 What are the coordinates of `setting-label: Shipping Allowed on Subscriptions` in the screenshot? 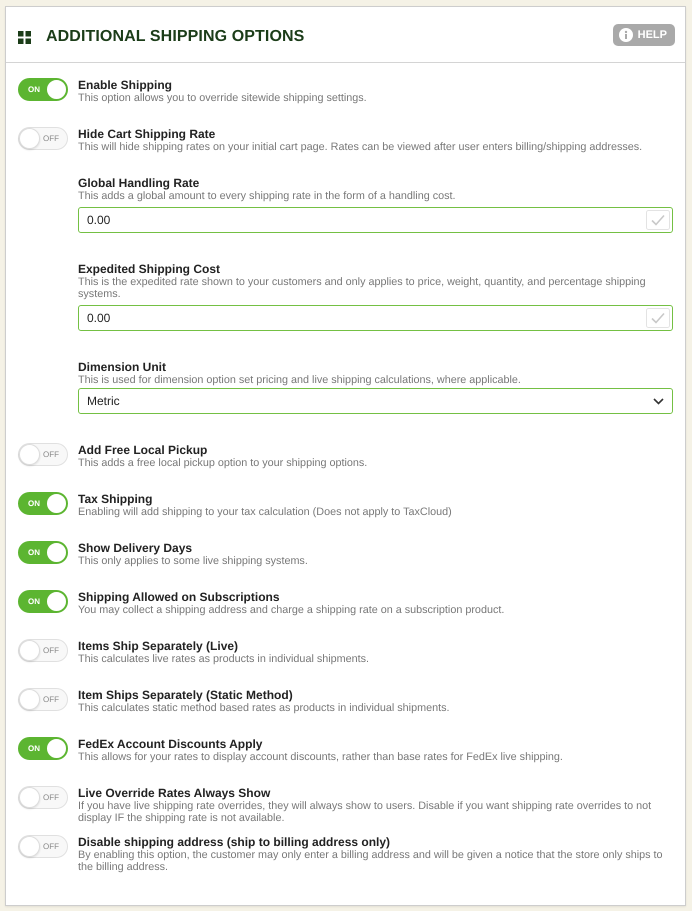 It's located at (179, 597).